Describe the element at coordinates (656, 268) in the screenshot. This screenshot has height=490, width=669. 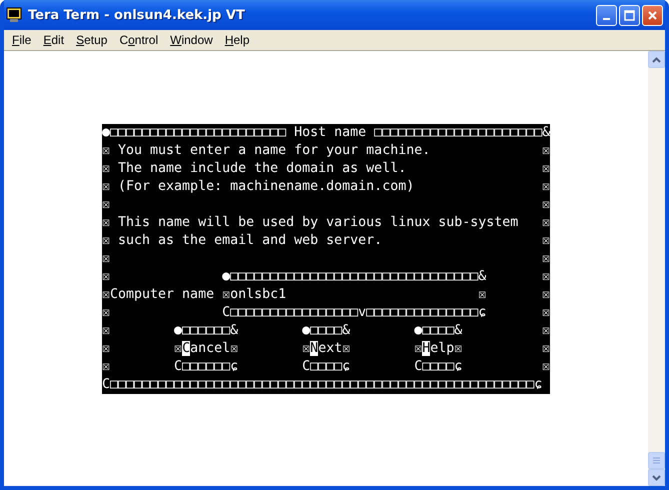
I see `scrollbar` at that location.